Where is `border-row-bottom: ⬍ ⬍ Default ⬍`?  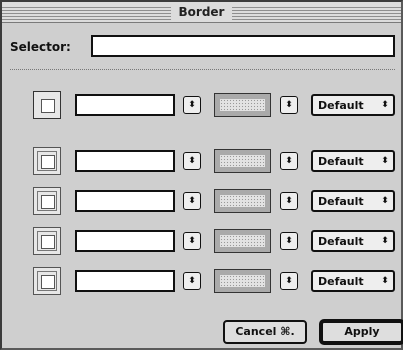 border-row-bottom: ⬍ ⬍ Default ⬍ is located at coordinates (201, 241).